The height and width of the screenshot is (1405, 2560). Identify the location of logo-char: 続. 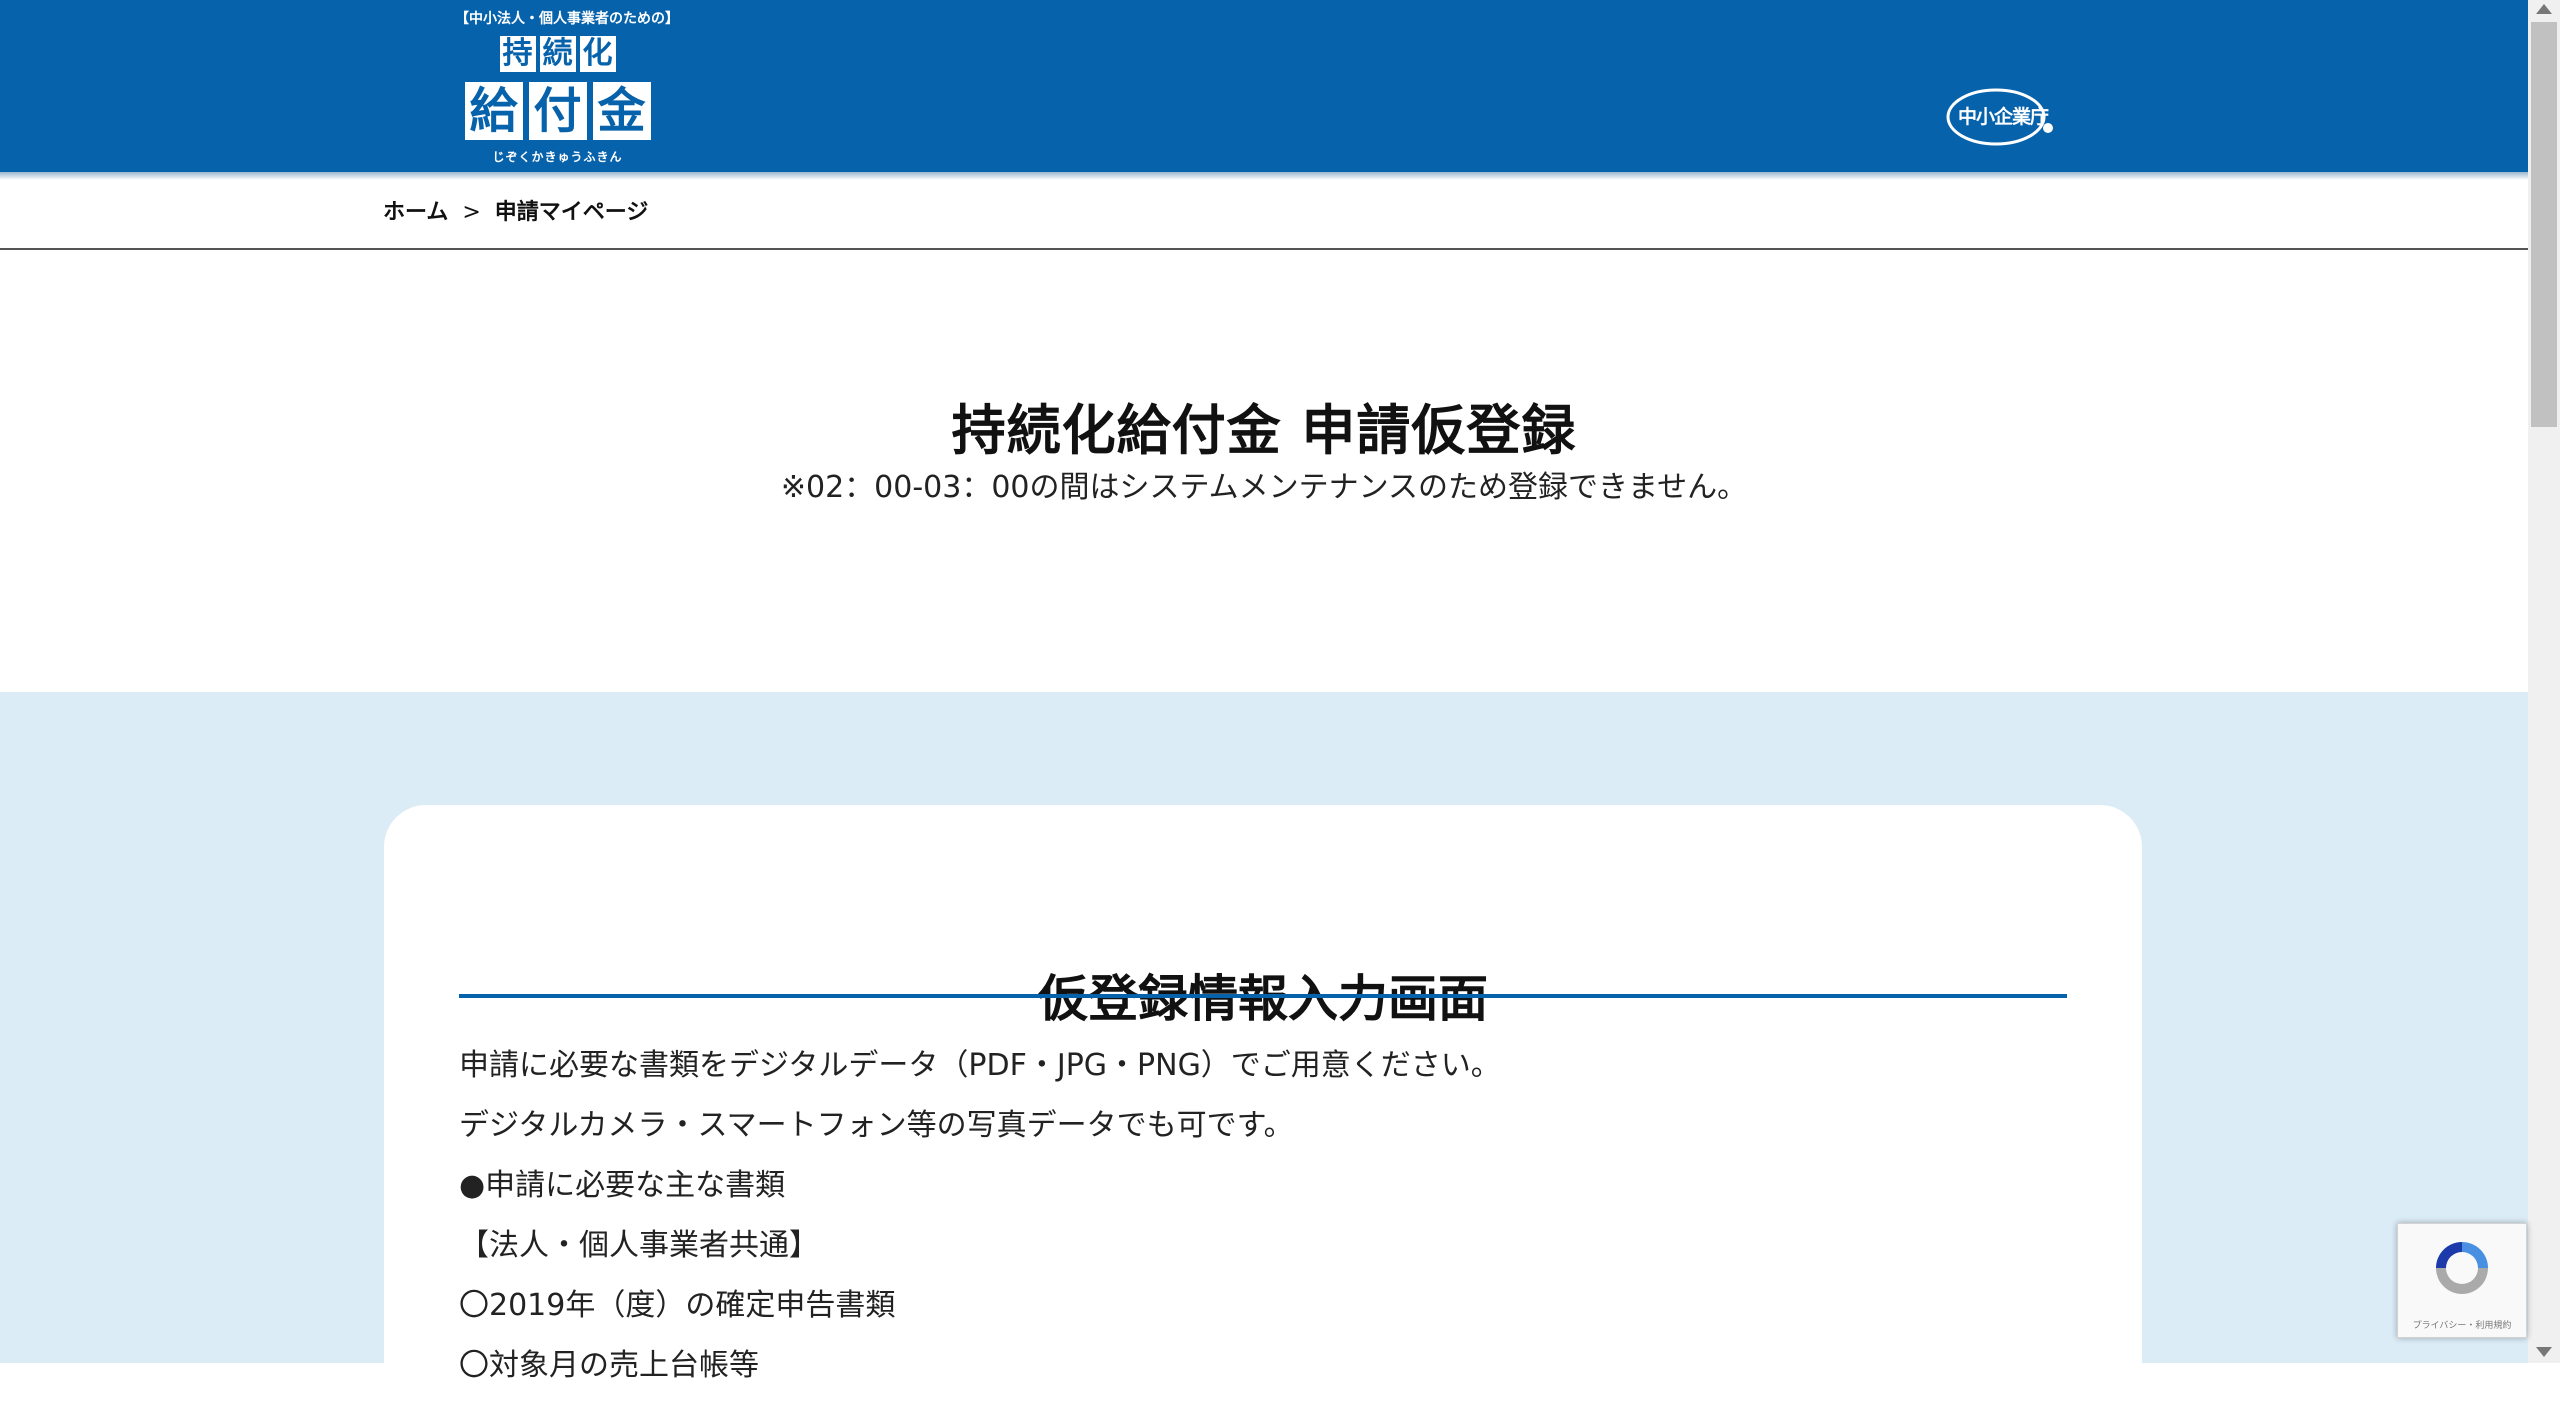
(557, 54).